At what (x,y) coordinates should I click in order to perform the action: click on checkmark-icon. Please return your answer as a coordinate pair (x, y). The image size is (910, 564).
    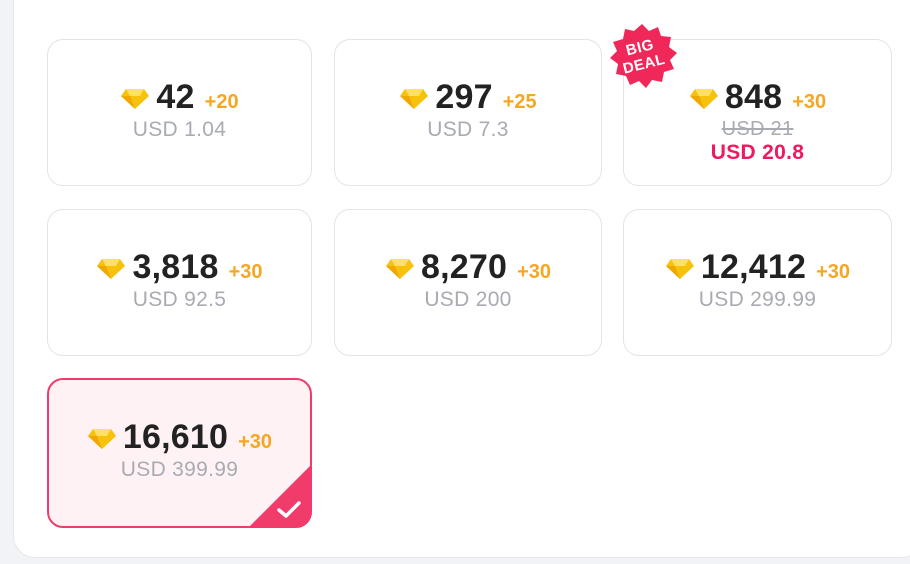
    Looking at the image, I should click on (280, 496).